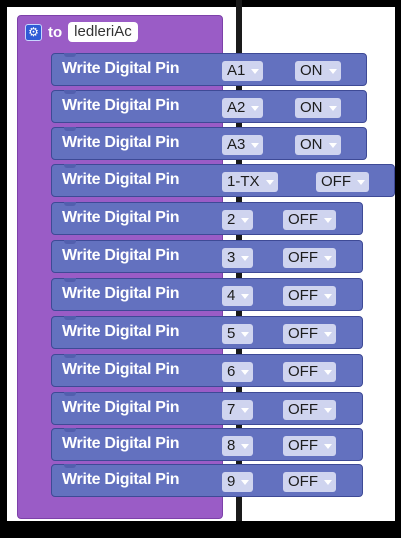 The width and height of the screenshot is (401, 538). What do you see at coordinates (238, 372) in the screenshot?
I see `pin-dropdown: 6` at bounding box center [238, 372].